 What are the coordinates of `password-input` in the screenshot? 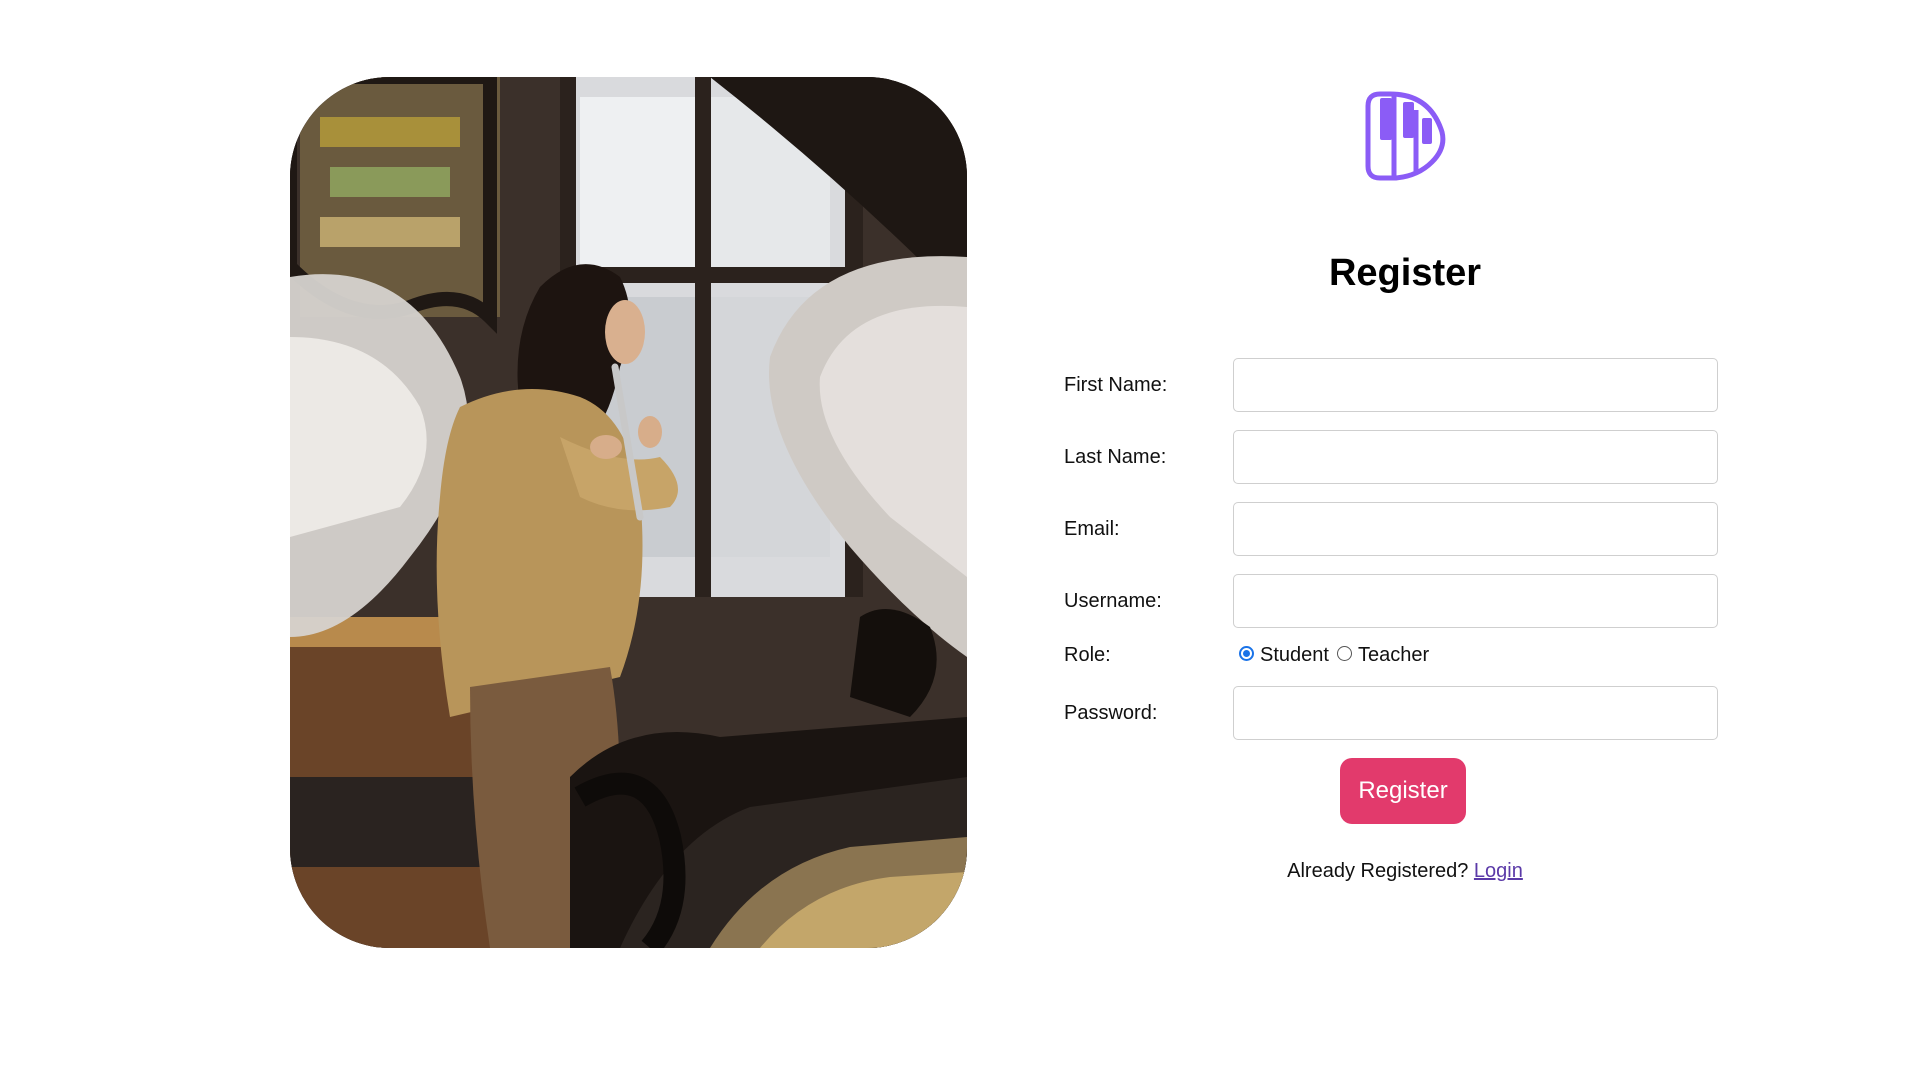 It's located at (1475, 713).